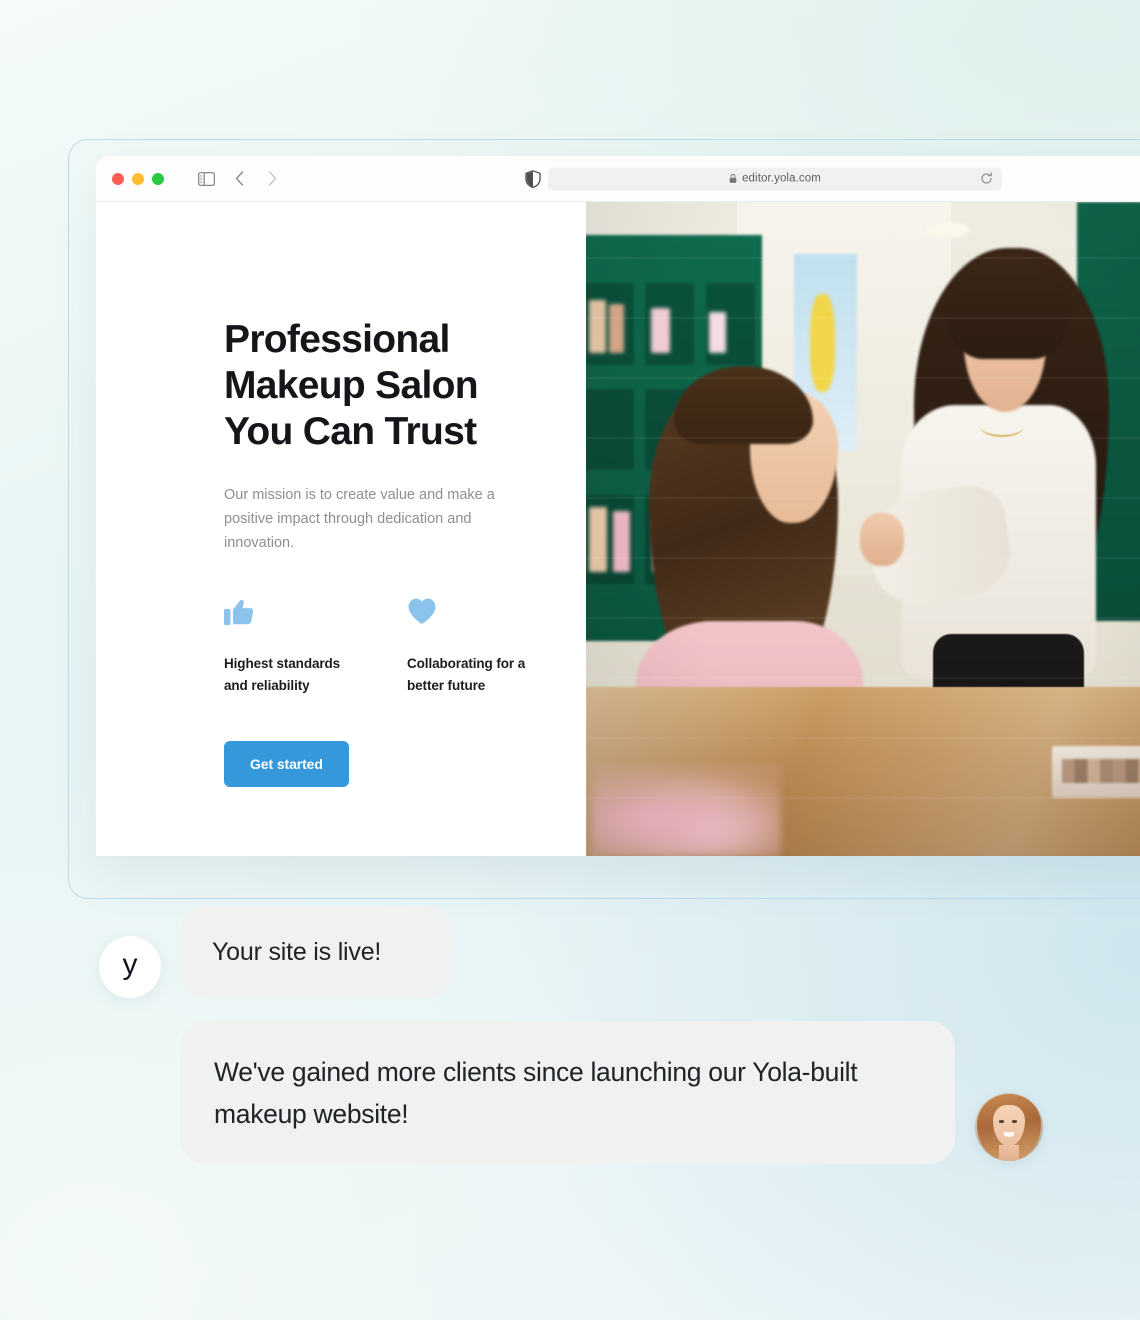 Image resolution: width=1140 pixels, height=1320 pixels. I want to click on url-text: editor.yola.com, so click(781, 178).